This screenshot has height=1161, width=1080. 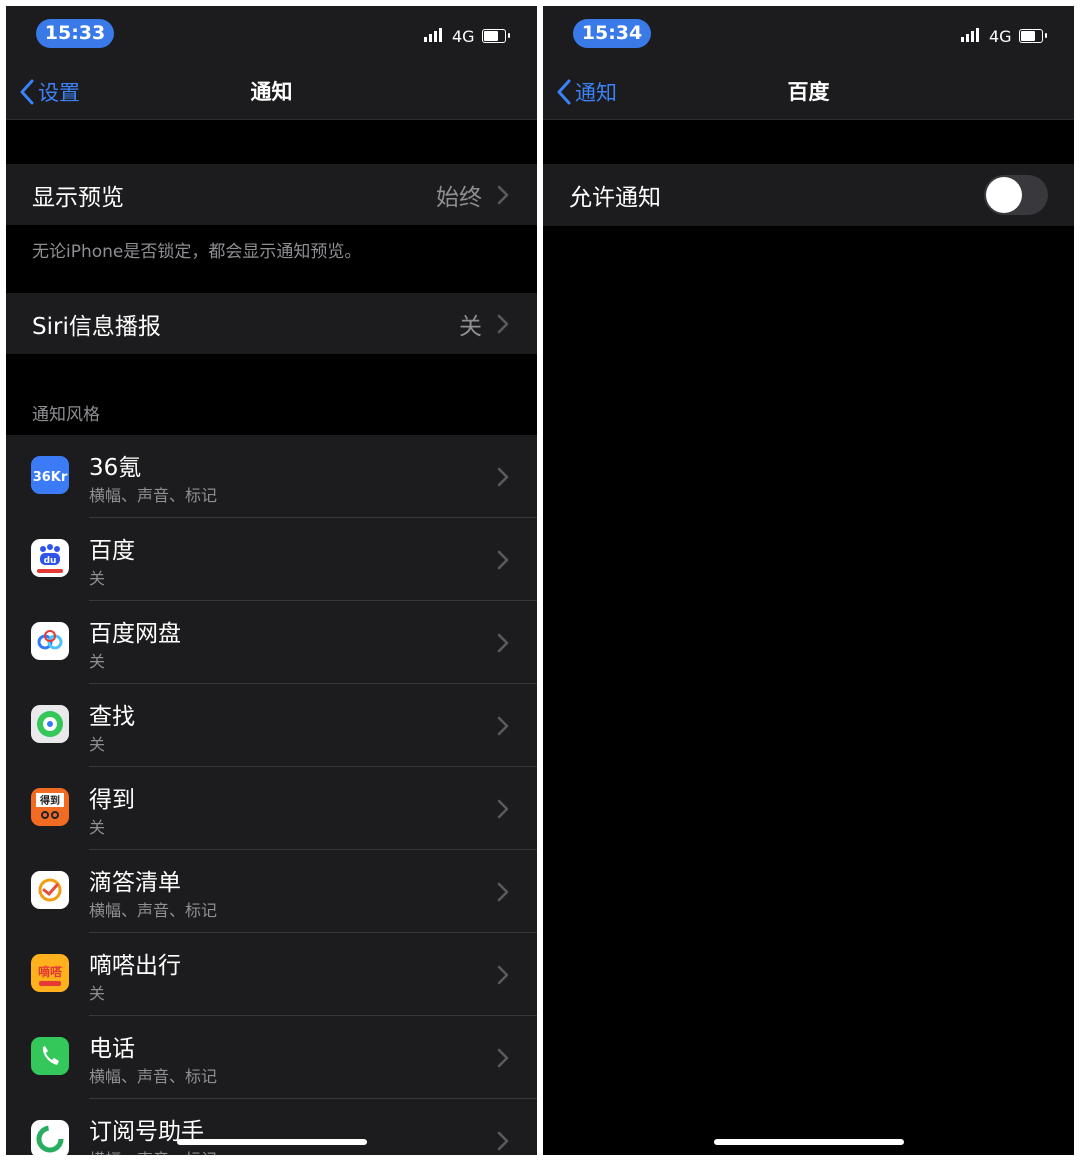 What do you see at coordinates (271, 1057) in the screenshot?
I see `app-row: 电话横幅、声音、标记` at bounding box center [271, 1057].